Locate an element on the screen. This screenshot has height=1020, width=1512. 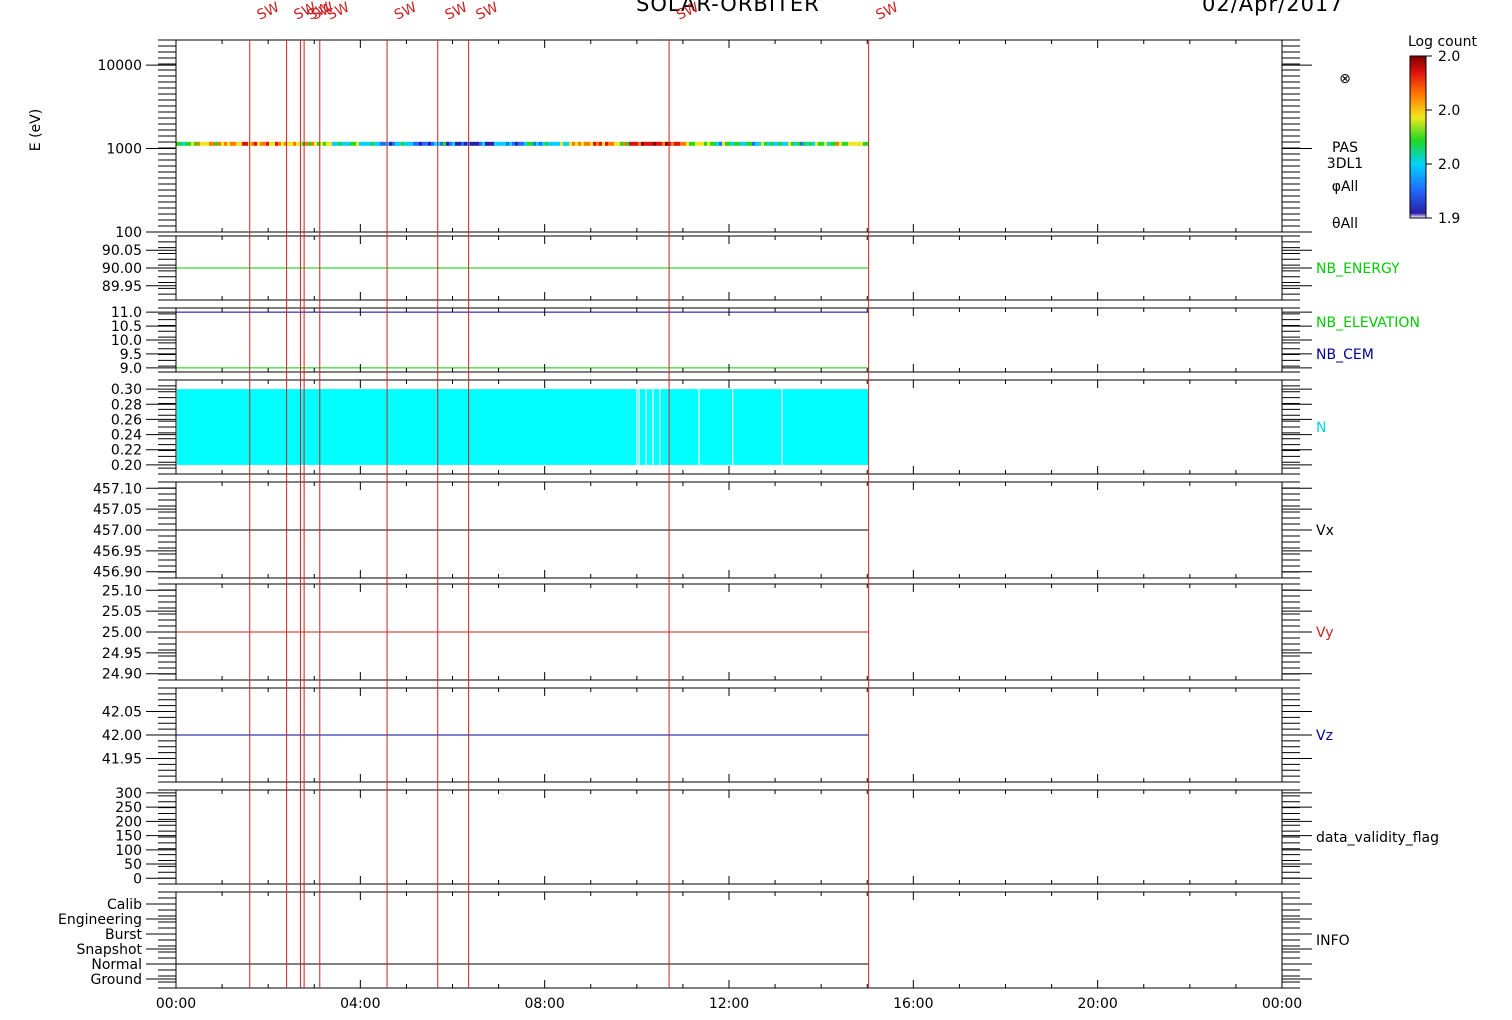
y-tick-label: 25.10 is located at coordinates (122, 591).